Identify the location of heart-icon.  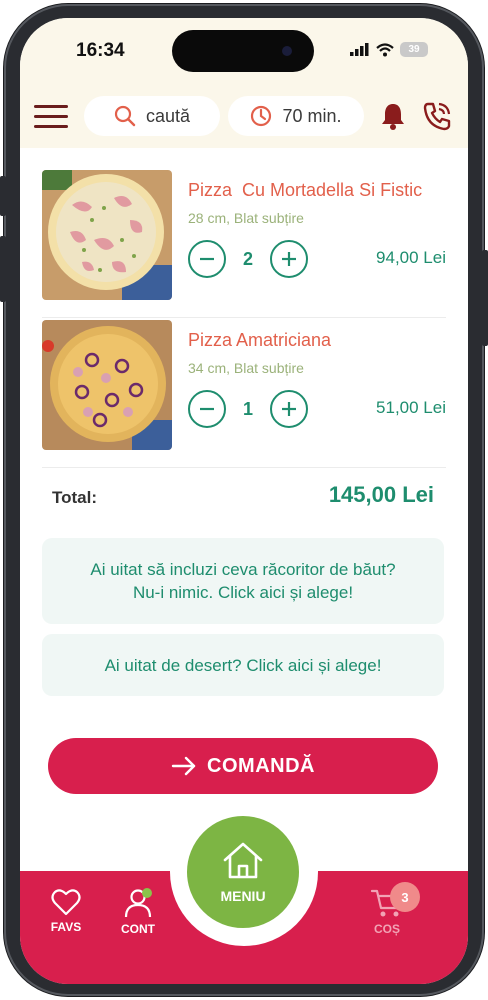
(66, 902).